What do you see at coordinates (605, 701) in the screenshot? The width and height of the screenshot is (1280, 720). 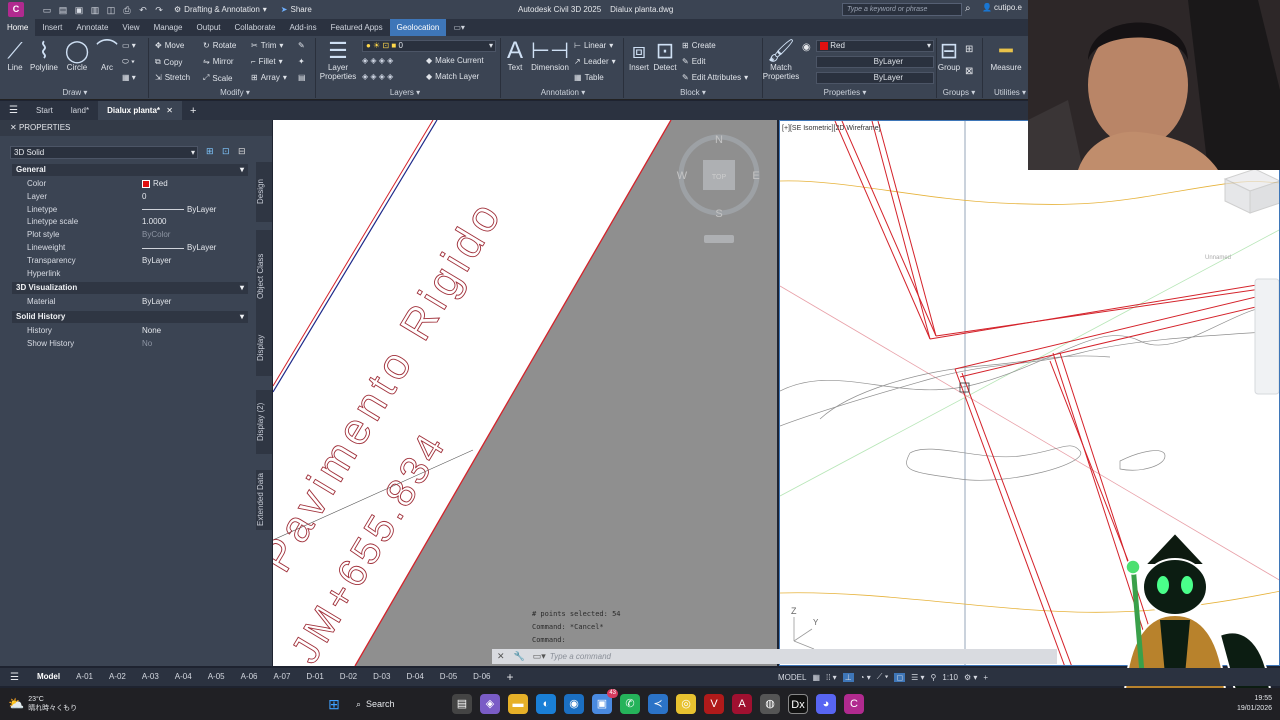 I see `photos-icon: ▣ 43` at bounding box center [605, 701].